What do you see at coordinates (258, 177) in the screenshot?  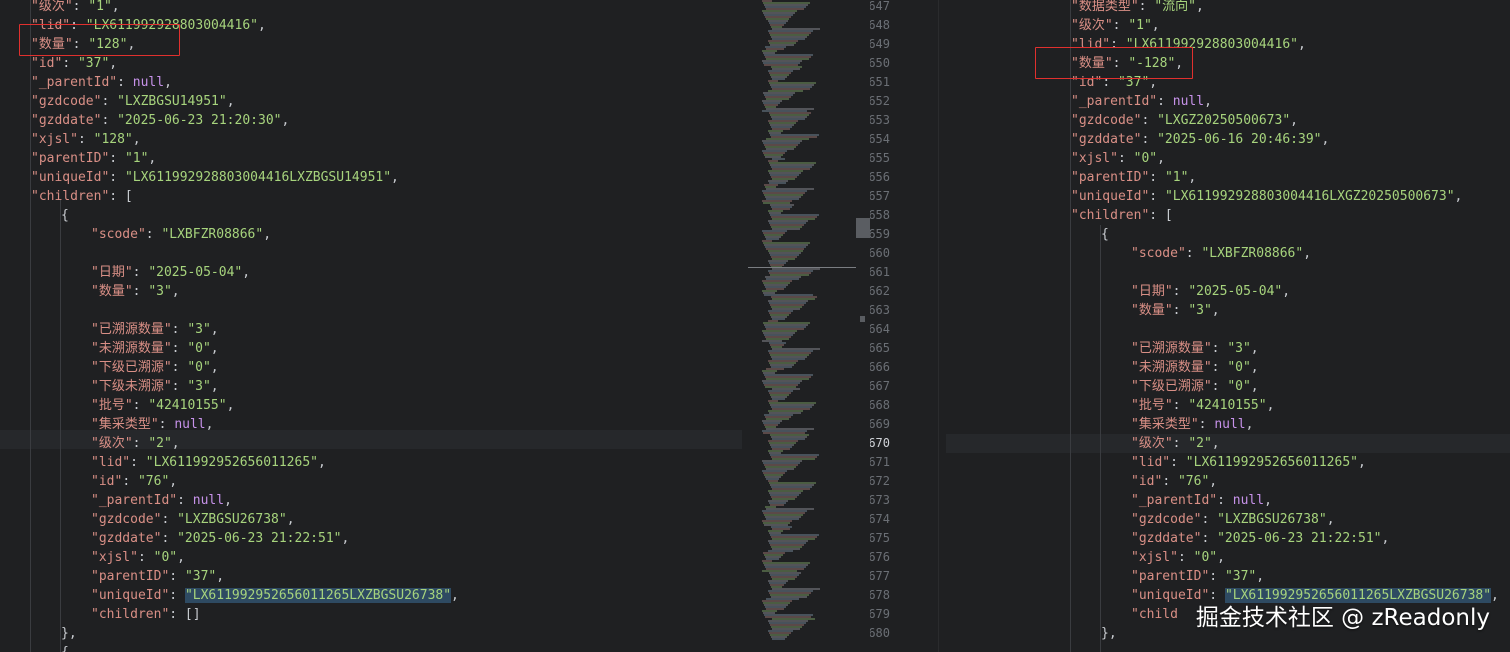 I see `json-string: "LX611992928803004416LXZBGSU14951"` at bounding box center [258, 177].